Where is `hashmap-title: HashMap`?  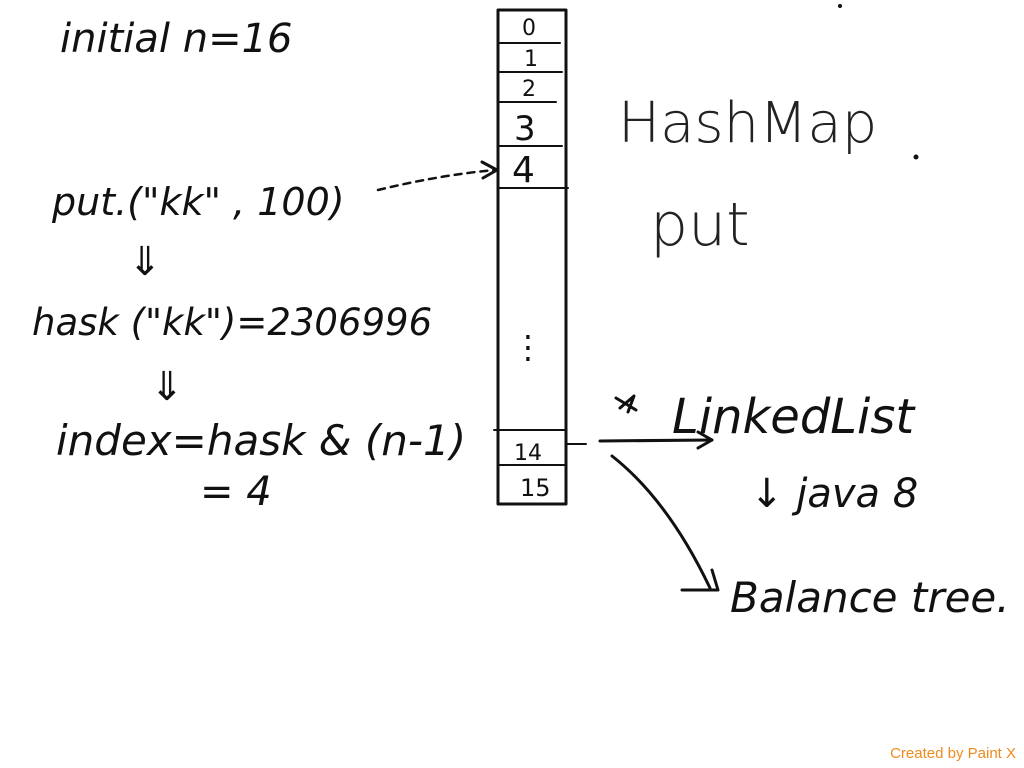
hashmap-title: HashMap is located at coordinates (747, 123).